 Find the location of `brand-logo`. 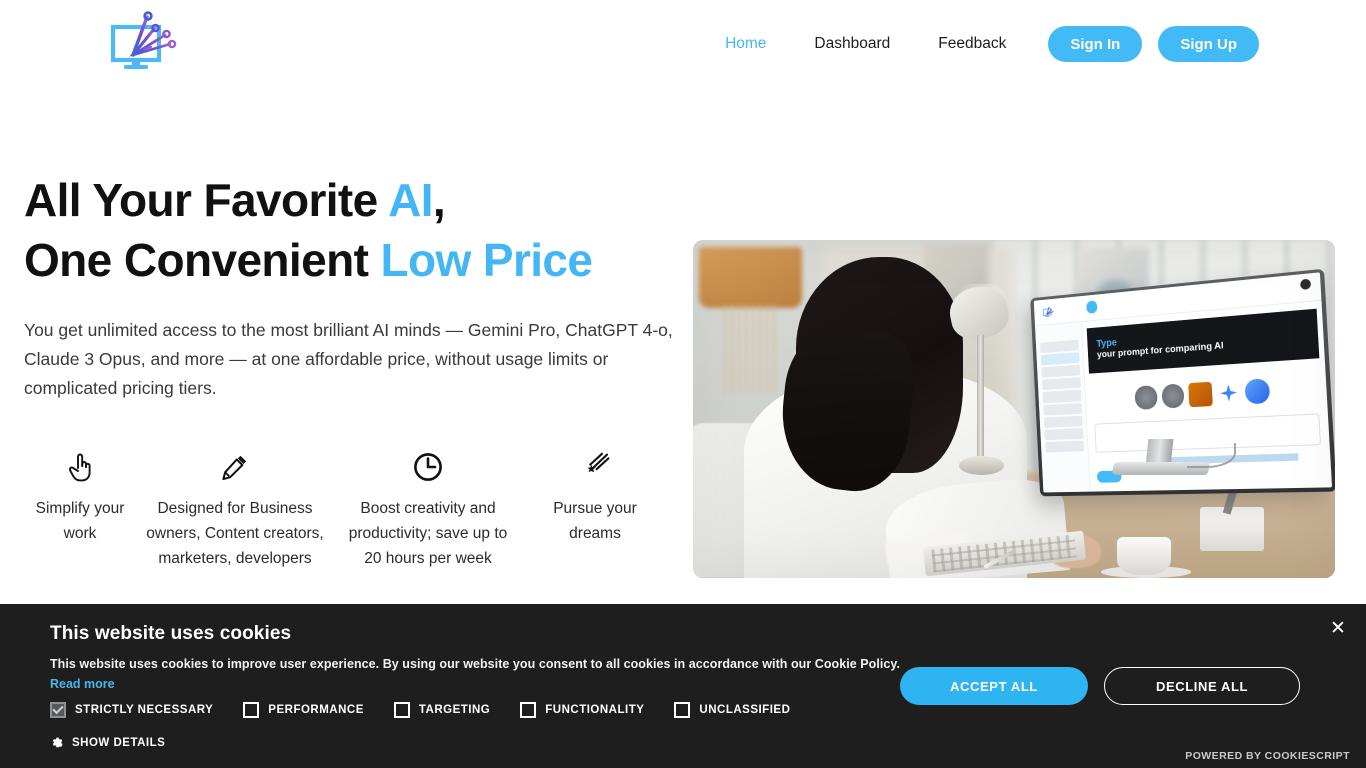

brand-logo is located at coordinates (144, 42).